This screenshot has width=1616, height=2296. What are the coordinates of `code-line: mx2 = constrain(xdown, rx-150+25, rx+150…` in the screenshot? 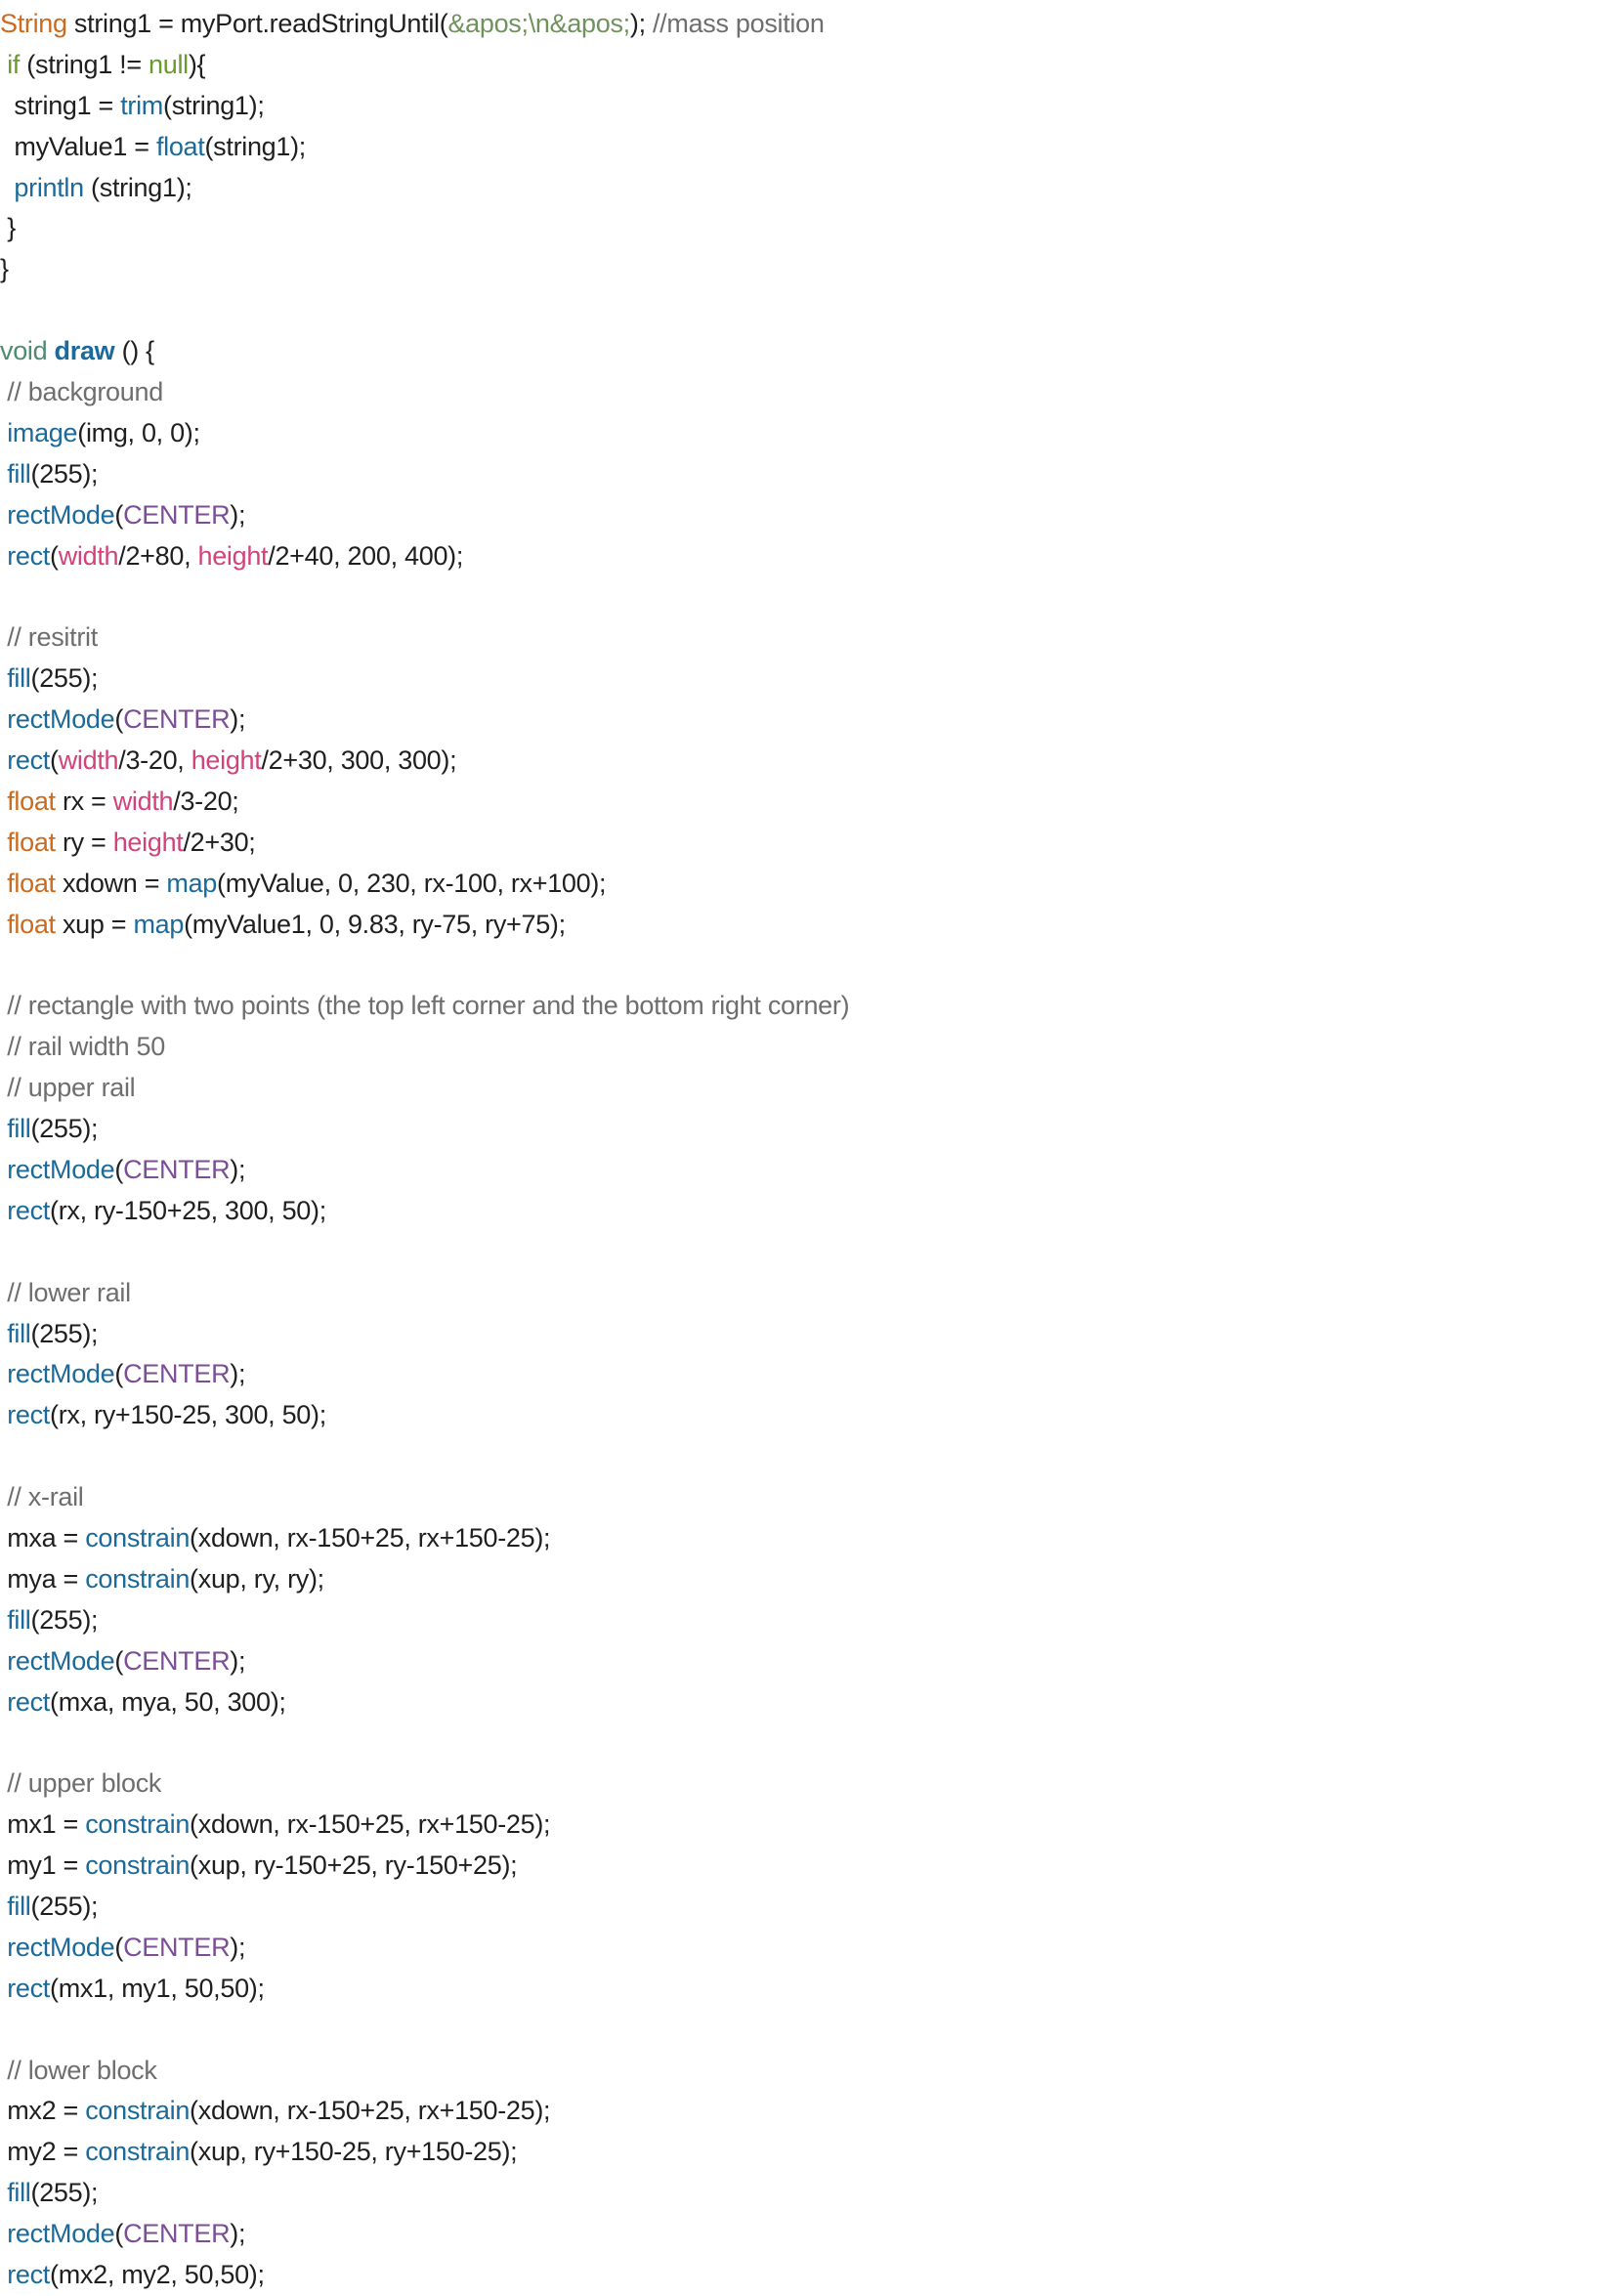 It's located at (808, 2112).